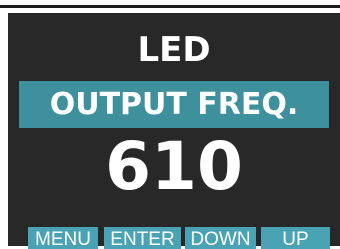 The height and width of the screenshot is (249, 340). I want to click on parameter-value: 610, so click(174, 166).